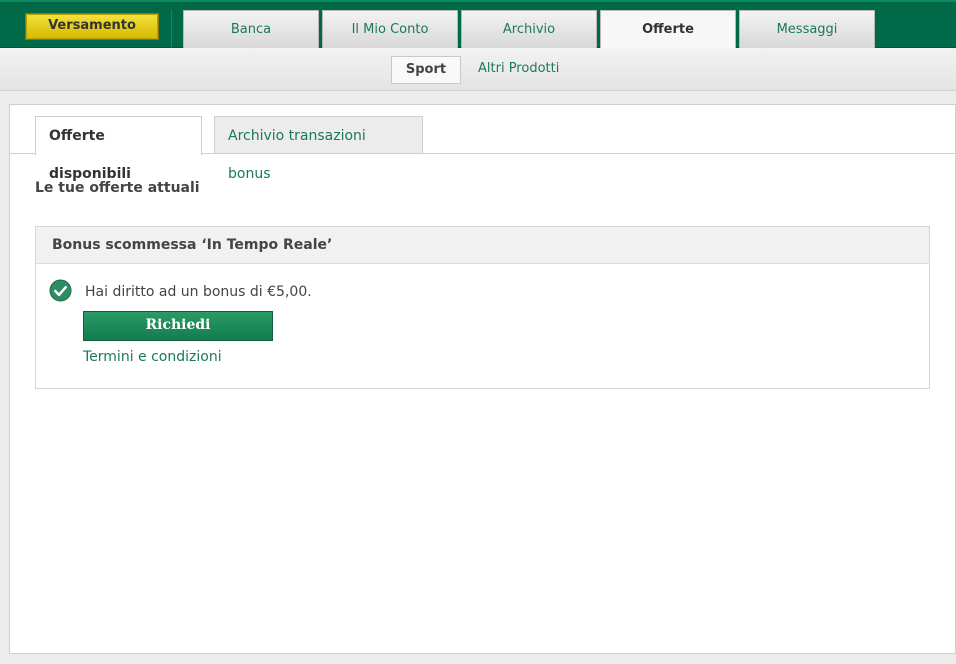 The width and height of the screenshot is (956, 664). I want to click on tab-banca: Banca, so click(251, 29).